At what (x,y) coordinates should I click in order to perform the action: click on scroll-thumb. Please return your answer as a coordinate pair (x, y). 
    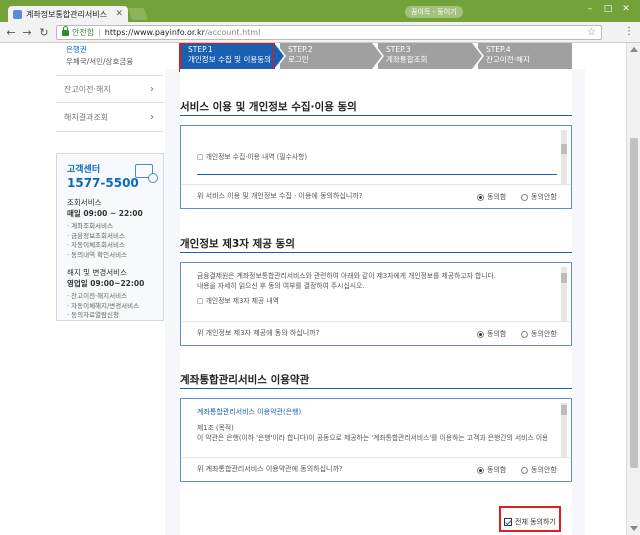
    Looking at the image, I should click on (634, 303).